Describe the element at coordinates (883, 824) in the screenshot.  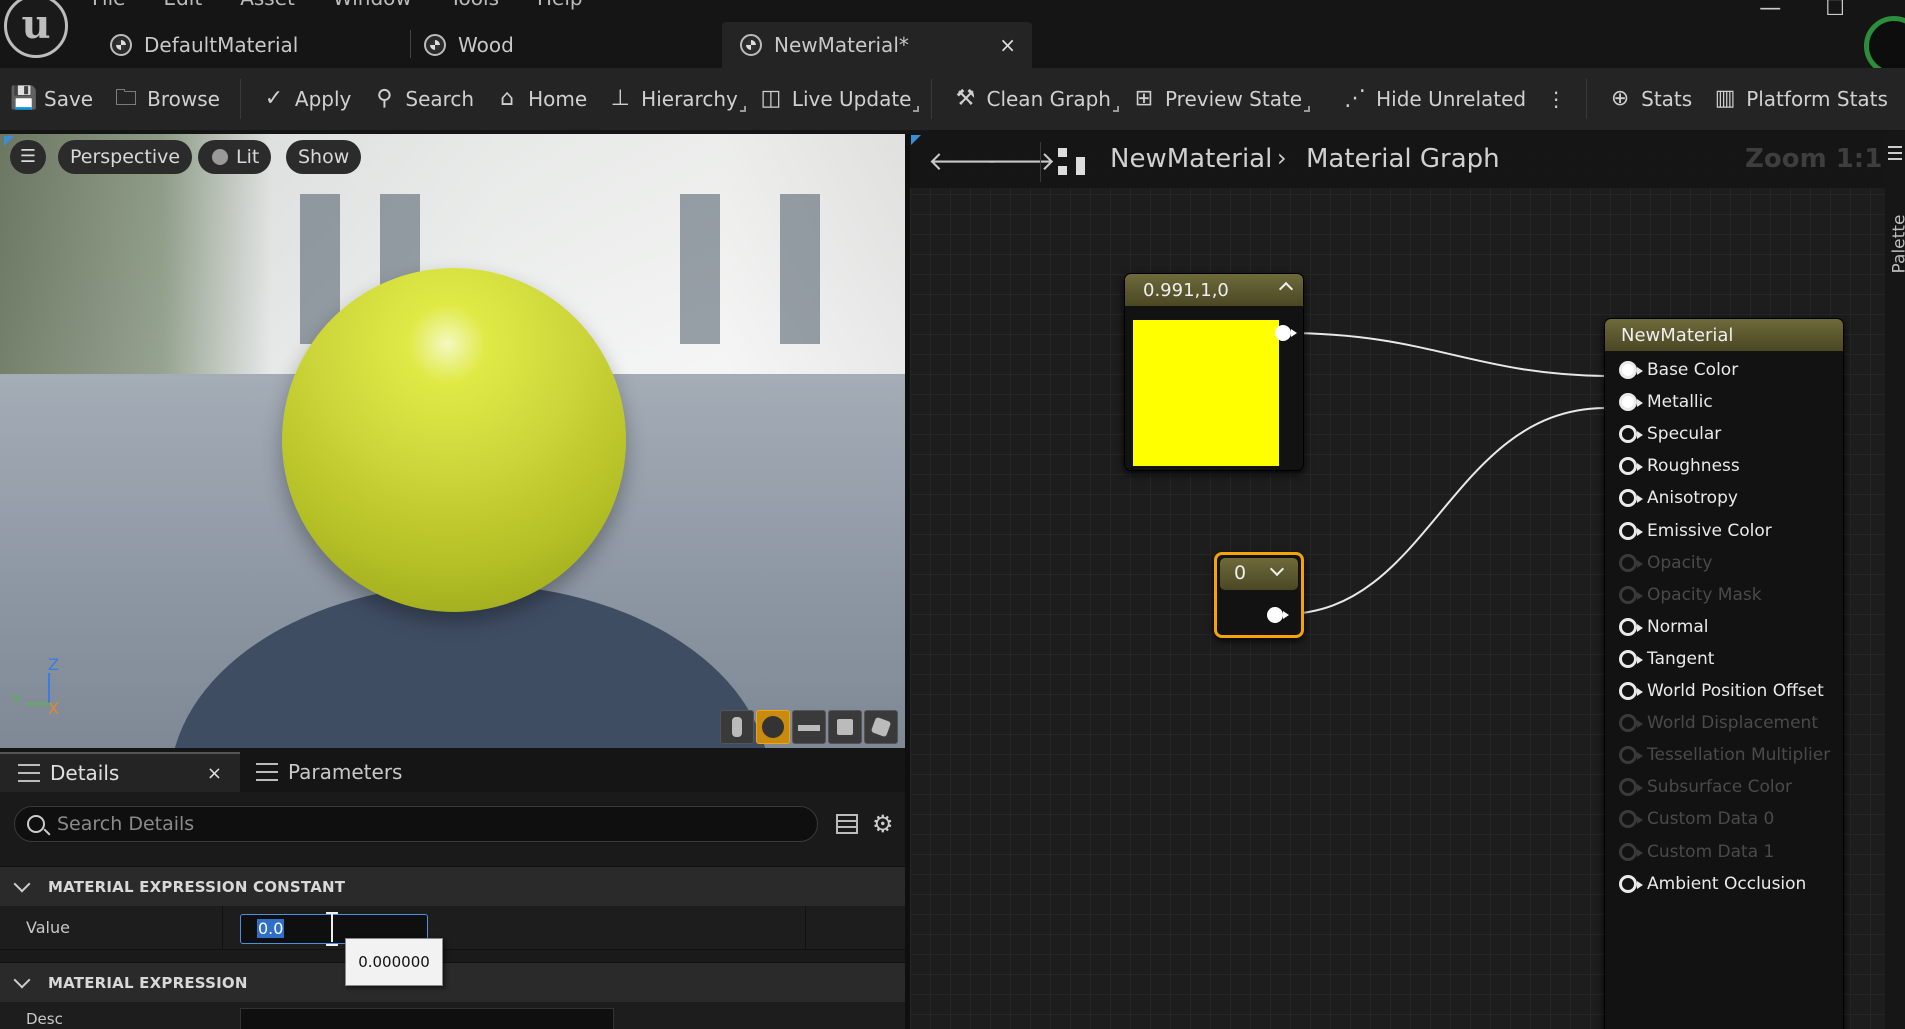
I see `gear-icon: ⚙` at that location.